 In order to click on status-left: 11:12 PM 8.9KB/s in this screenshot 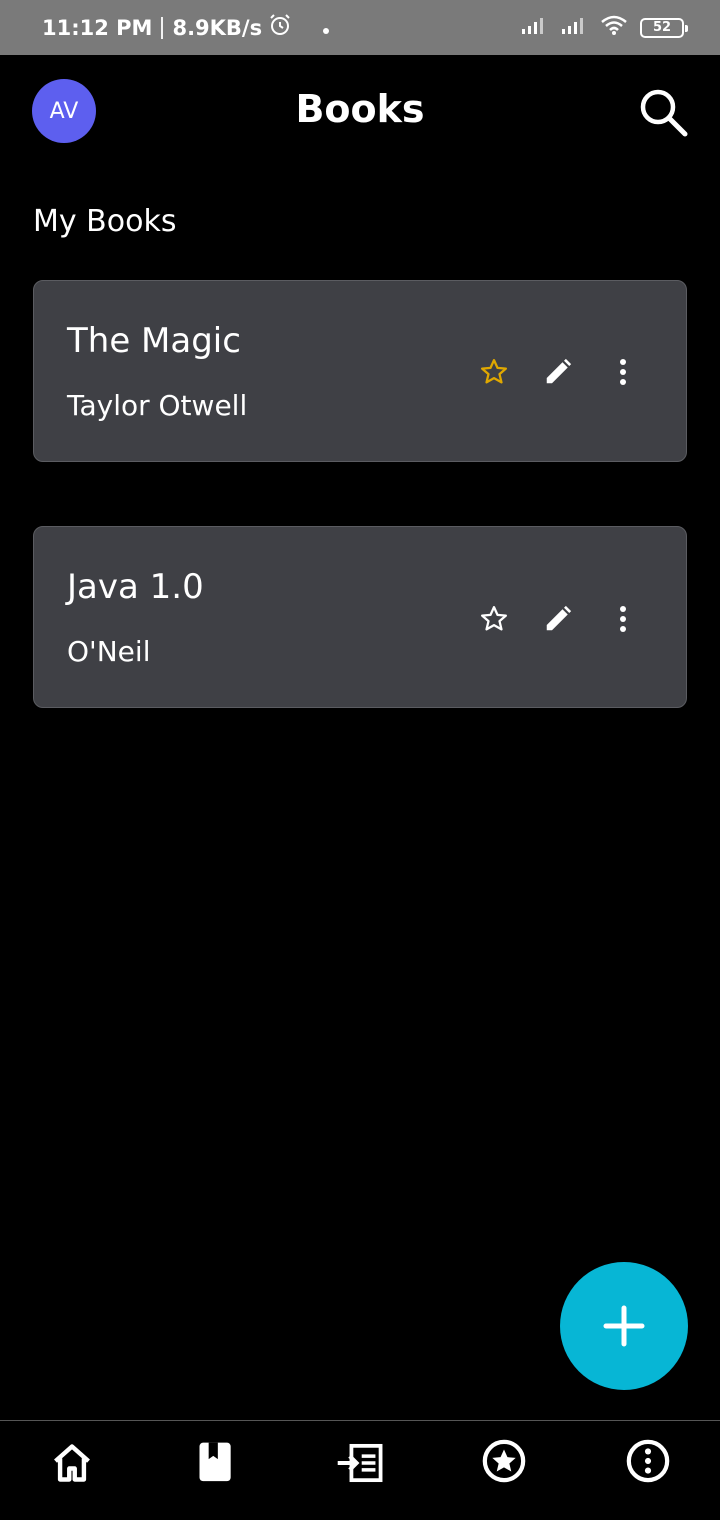, I will do `click(186, 27)`.